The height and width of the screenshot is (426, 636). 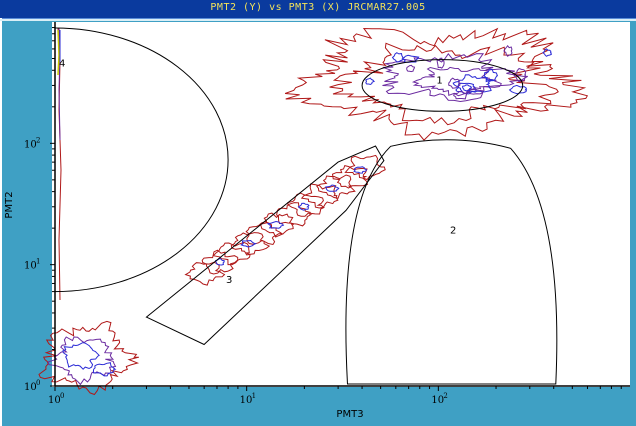 I want to click on gate-1-label: 1, so click(x=439, y=81).